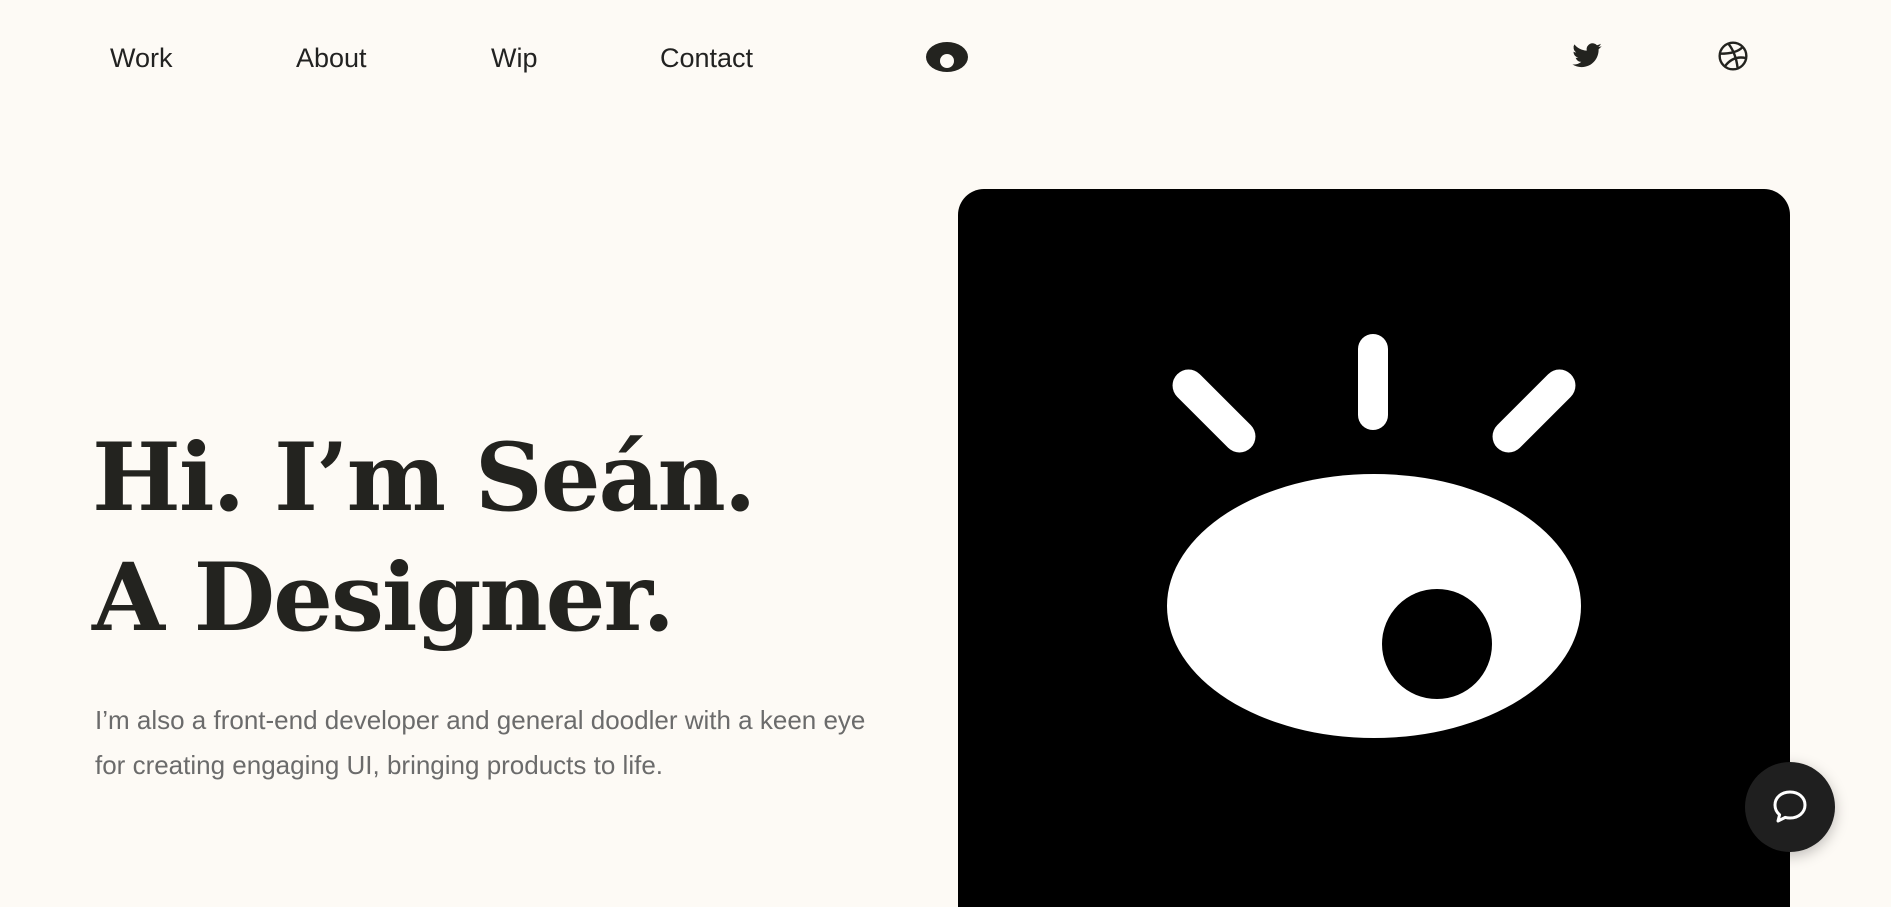 This screenshot has height=907, width=1891. I want to click on hero-title-line1: Hi. I’m Seán., so click(424, 478).